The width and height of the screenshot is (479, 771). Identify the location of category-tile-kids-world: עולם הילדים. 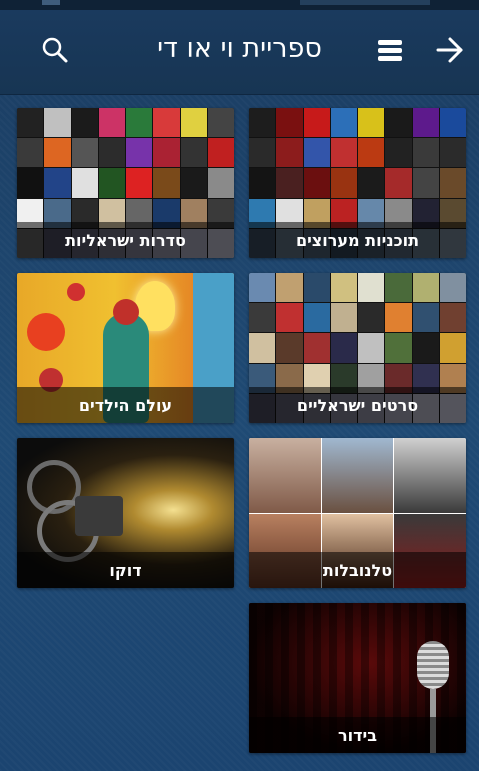
(125, 348).